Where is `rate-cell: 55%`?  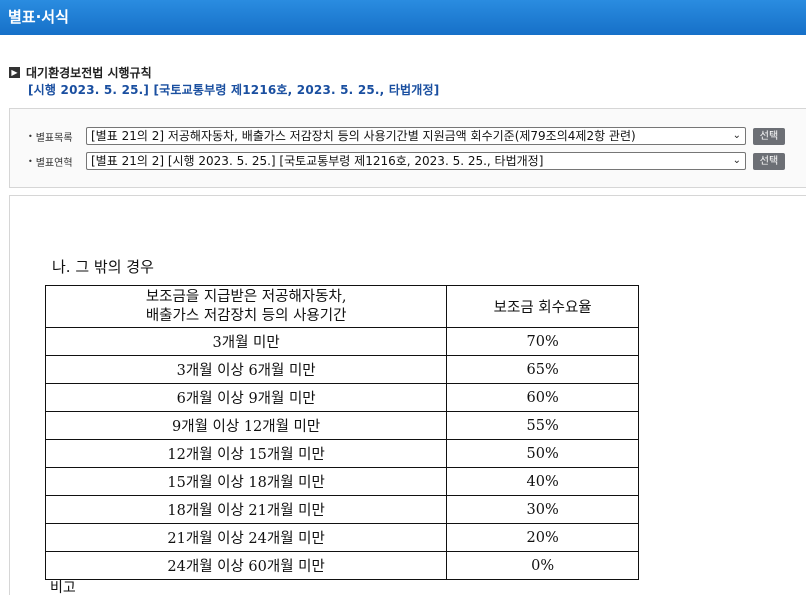 rate-cell: 55% is located at coordinates (542, 425).